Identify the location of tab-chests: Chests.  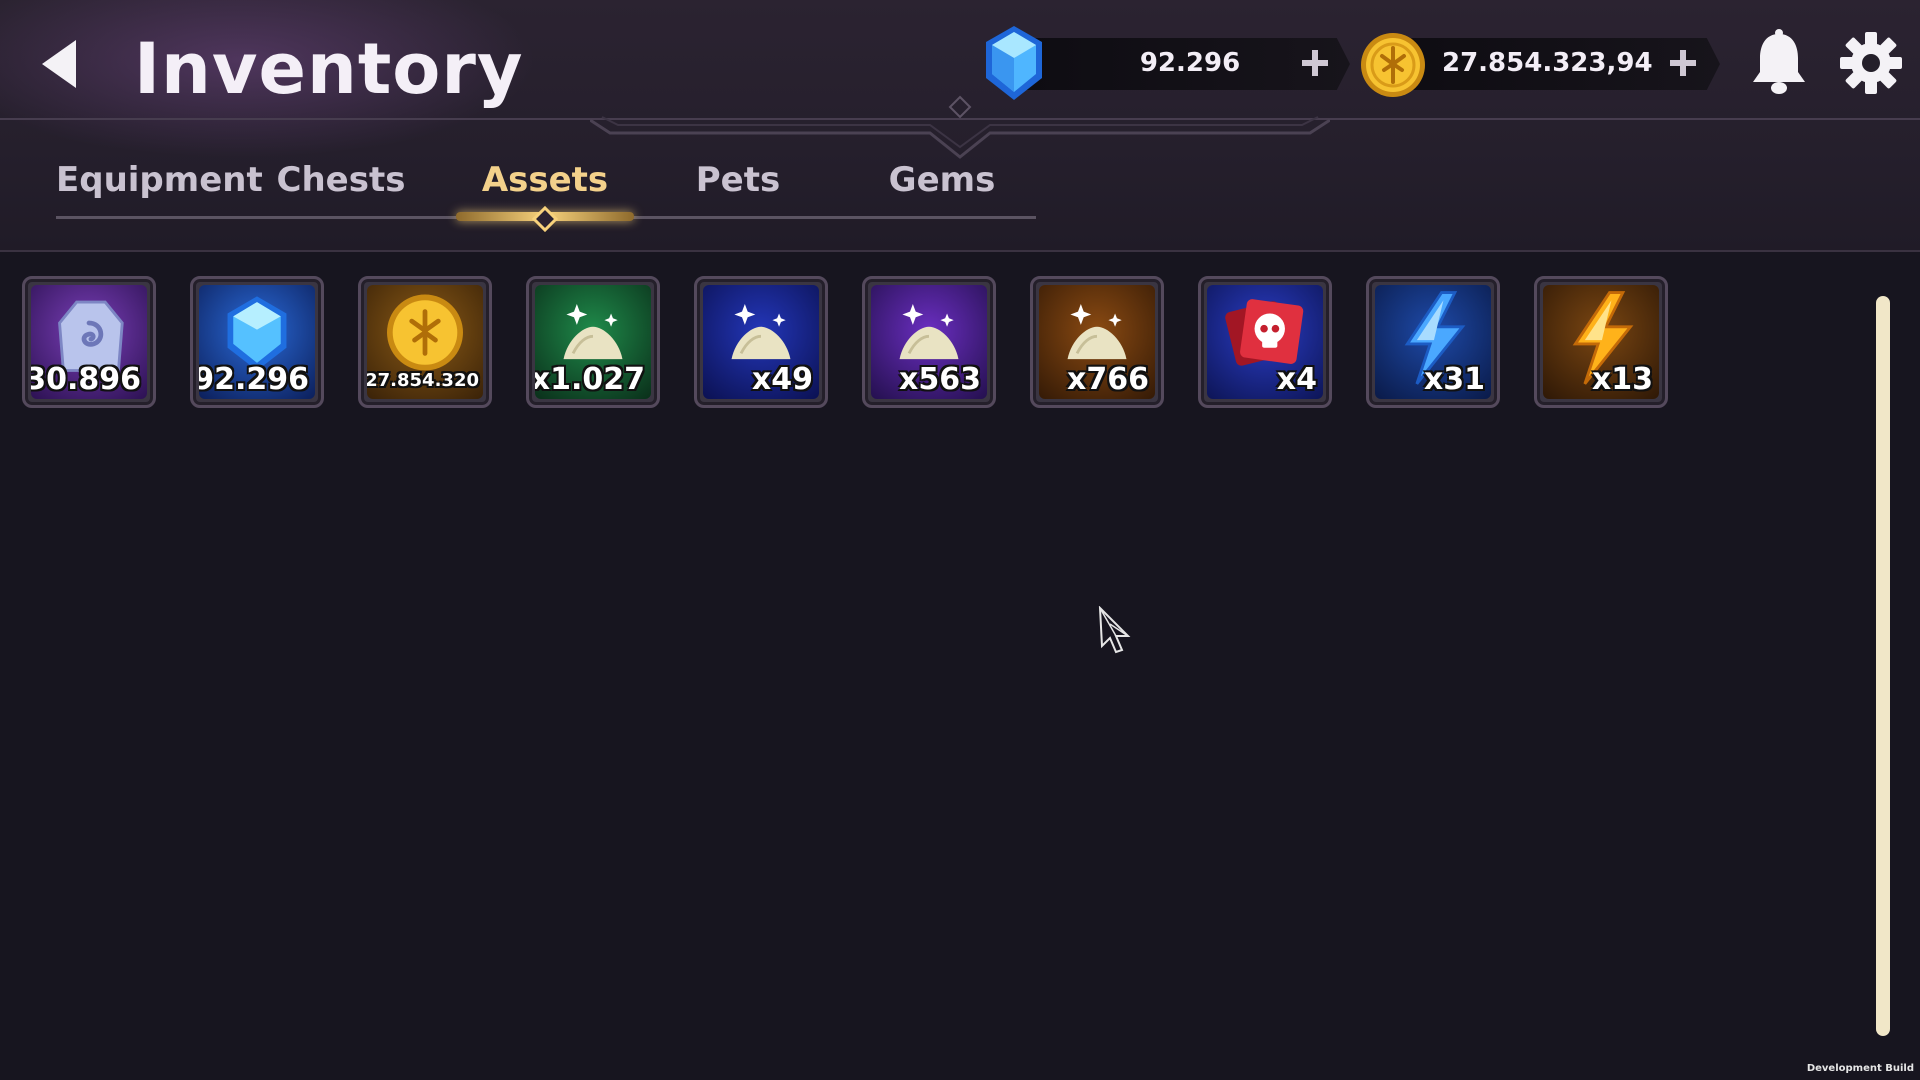
(341, 180).